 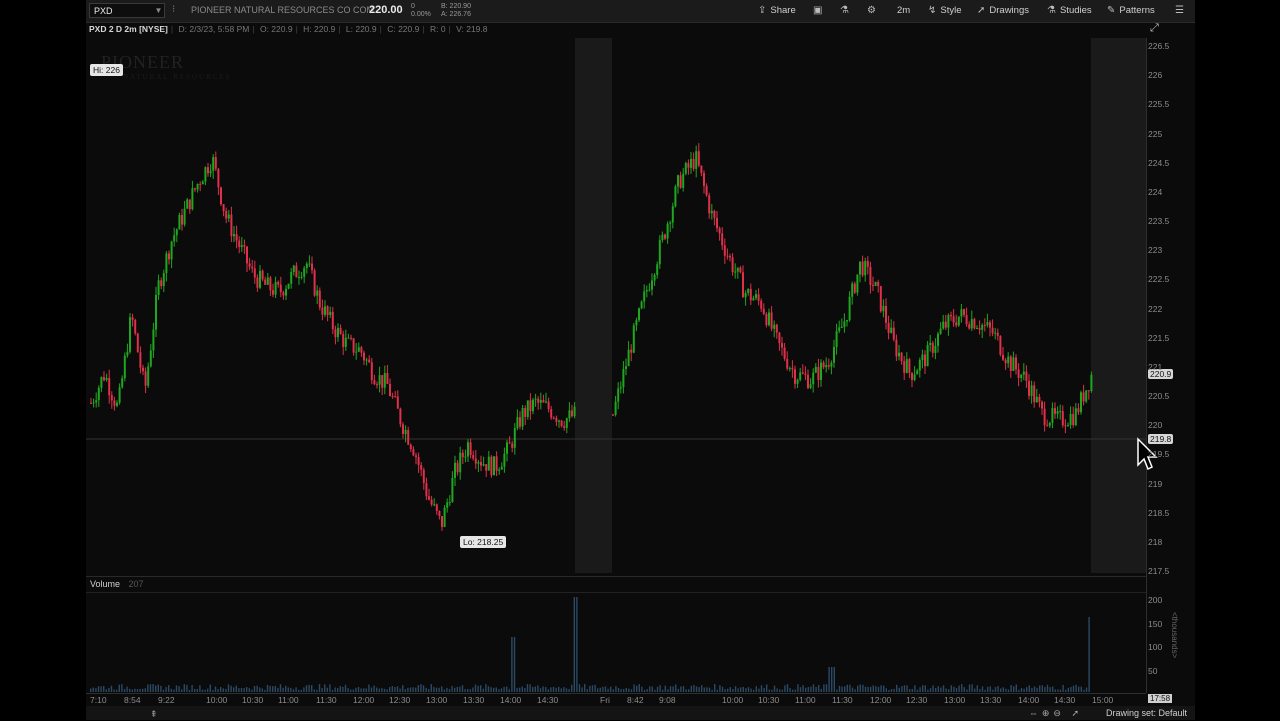 I want to click on chevron-down-icon: ▼, so click(x=158, y=10).